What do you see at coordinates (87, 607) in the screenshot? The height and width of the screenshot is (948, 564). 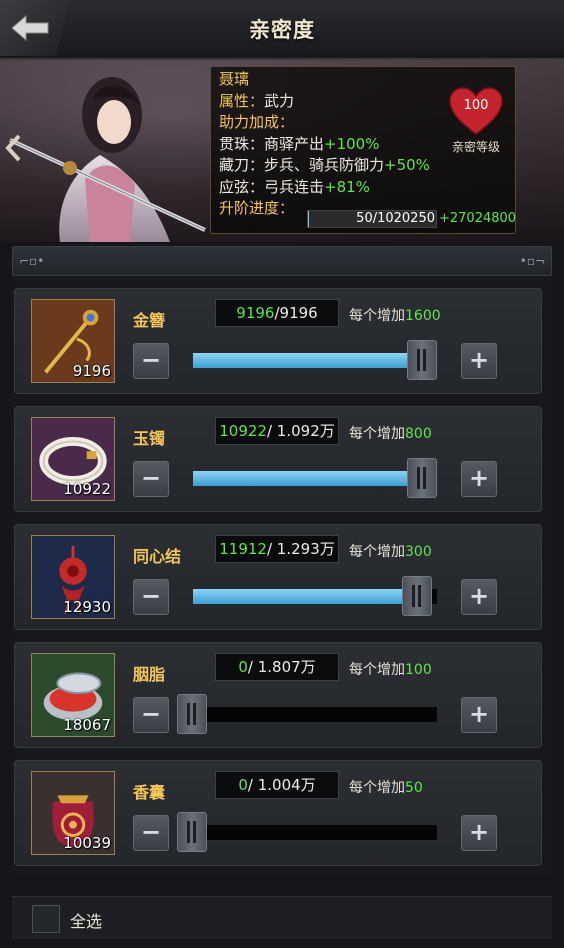 I see `item-count: 12930` at bounding box center [87, 607].